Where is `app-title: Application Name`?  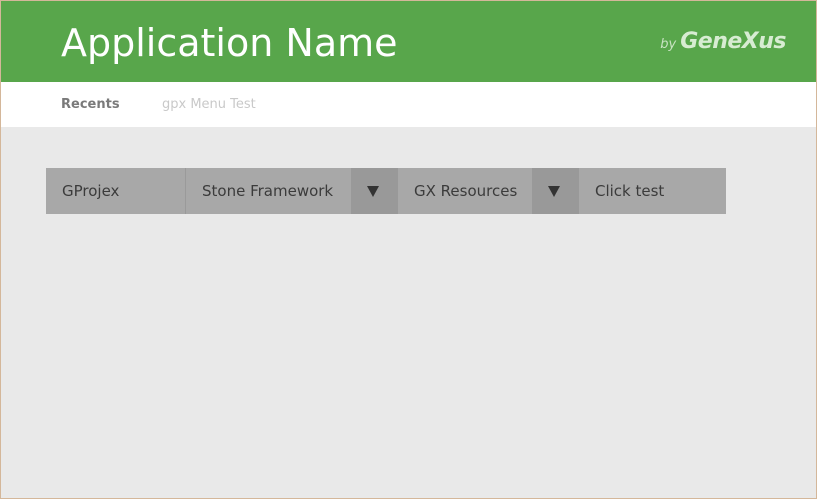
app-title: Application Name is located at coordinates (229, 43).